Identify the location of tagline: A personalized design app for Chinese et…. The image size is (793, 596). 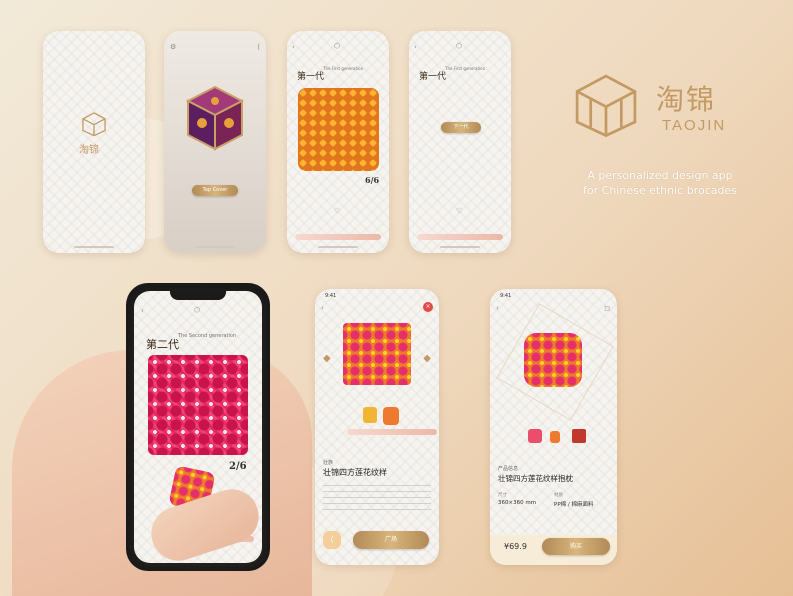
(660, 183).